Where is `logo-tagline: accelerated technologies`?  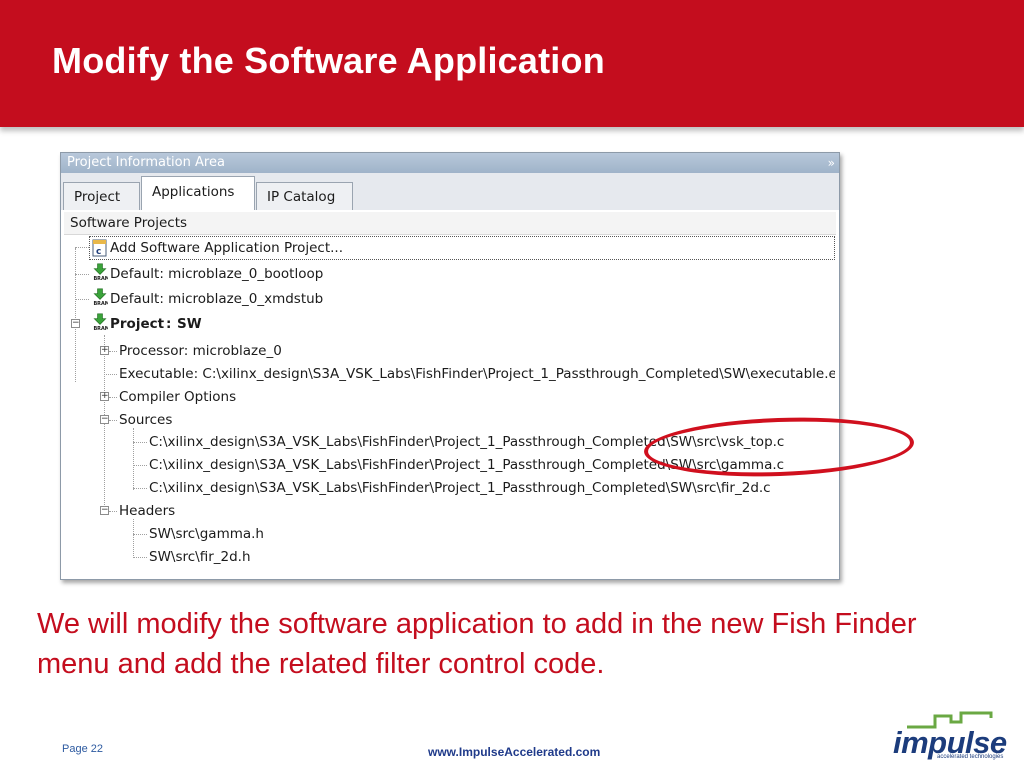
logo-tagline: accelerated technologies is located at coordinates (970, 757).